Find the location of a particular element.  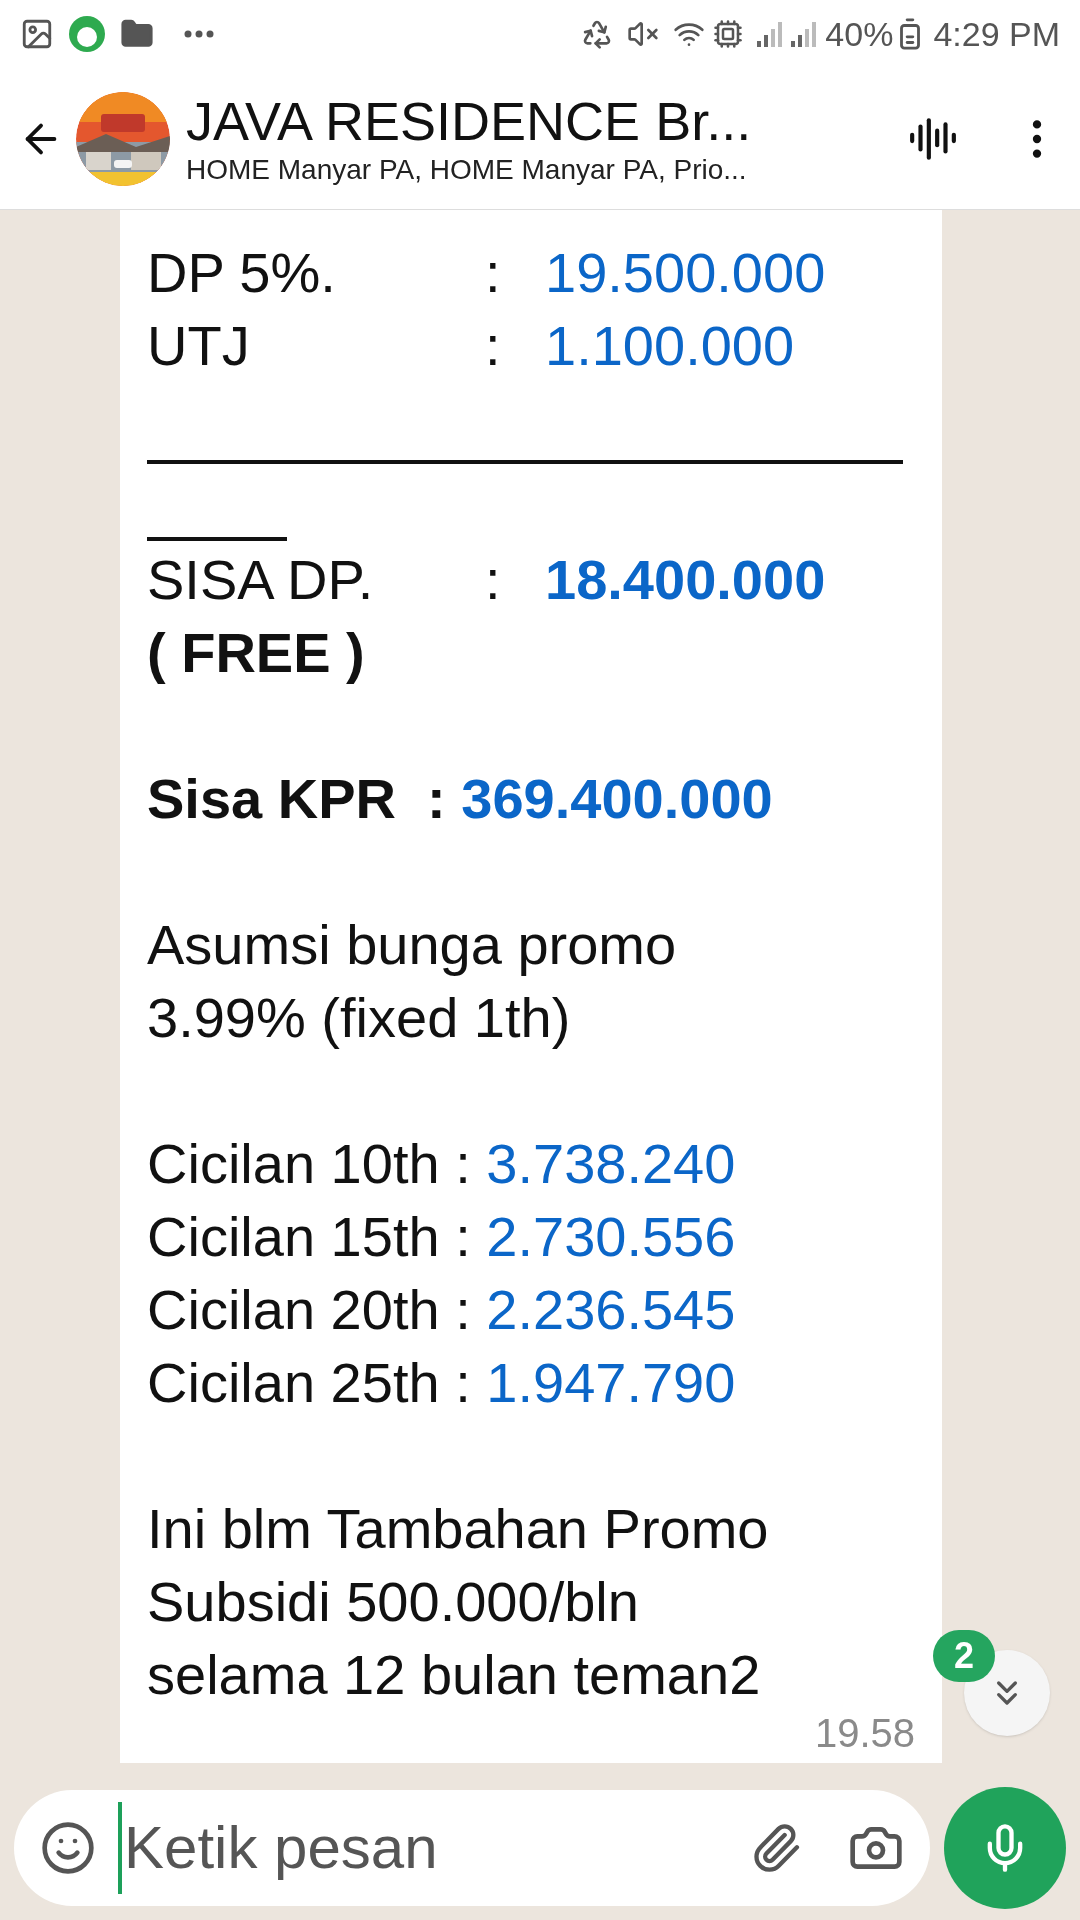

amount-text: 1.947.790 is located at coordinates (611, 1382).